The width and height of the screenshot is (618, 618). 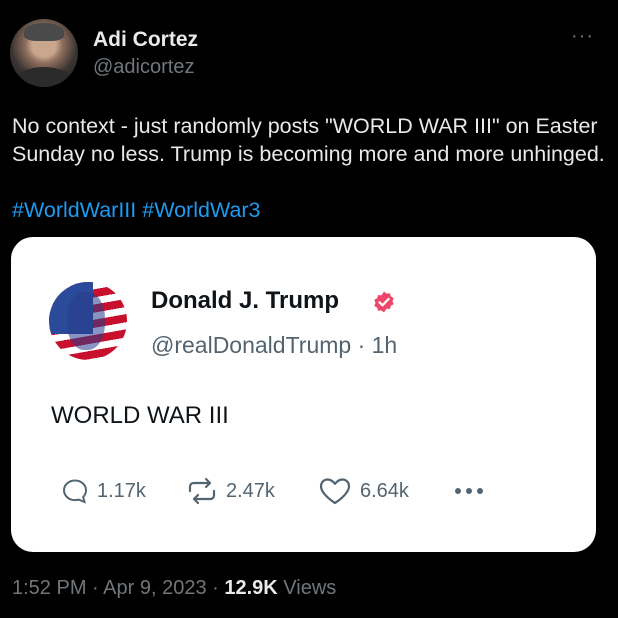 What do you see at coordinates (307, 588) in the screenshot?
I see `views-label: Views` at bounding box center [307, 588].